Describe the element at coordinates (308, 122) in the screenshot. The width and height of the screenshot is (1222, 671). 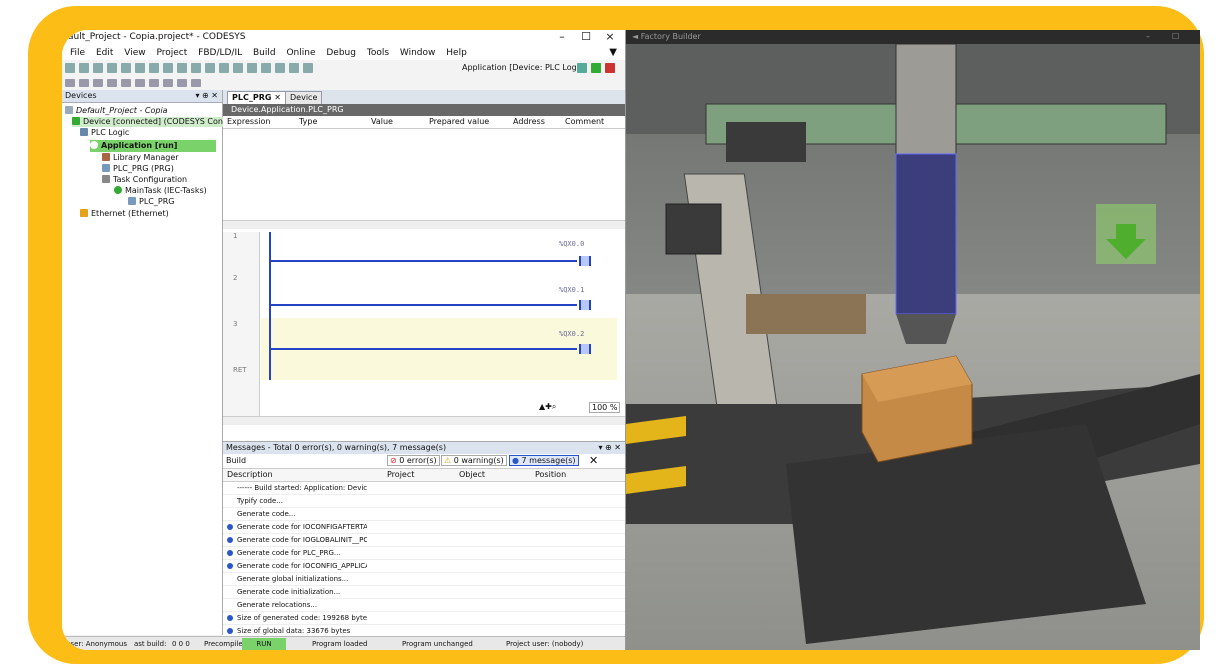
I see `col-type: Type` at that location.